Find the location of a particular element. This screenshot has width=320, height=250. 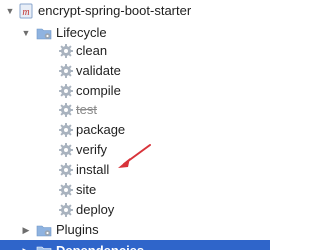

lifecycle-goal-test: test is located at coordinates (135, 110).